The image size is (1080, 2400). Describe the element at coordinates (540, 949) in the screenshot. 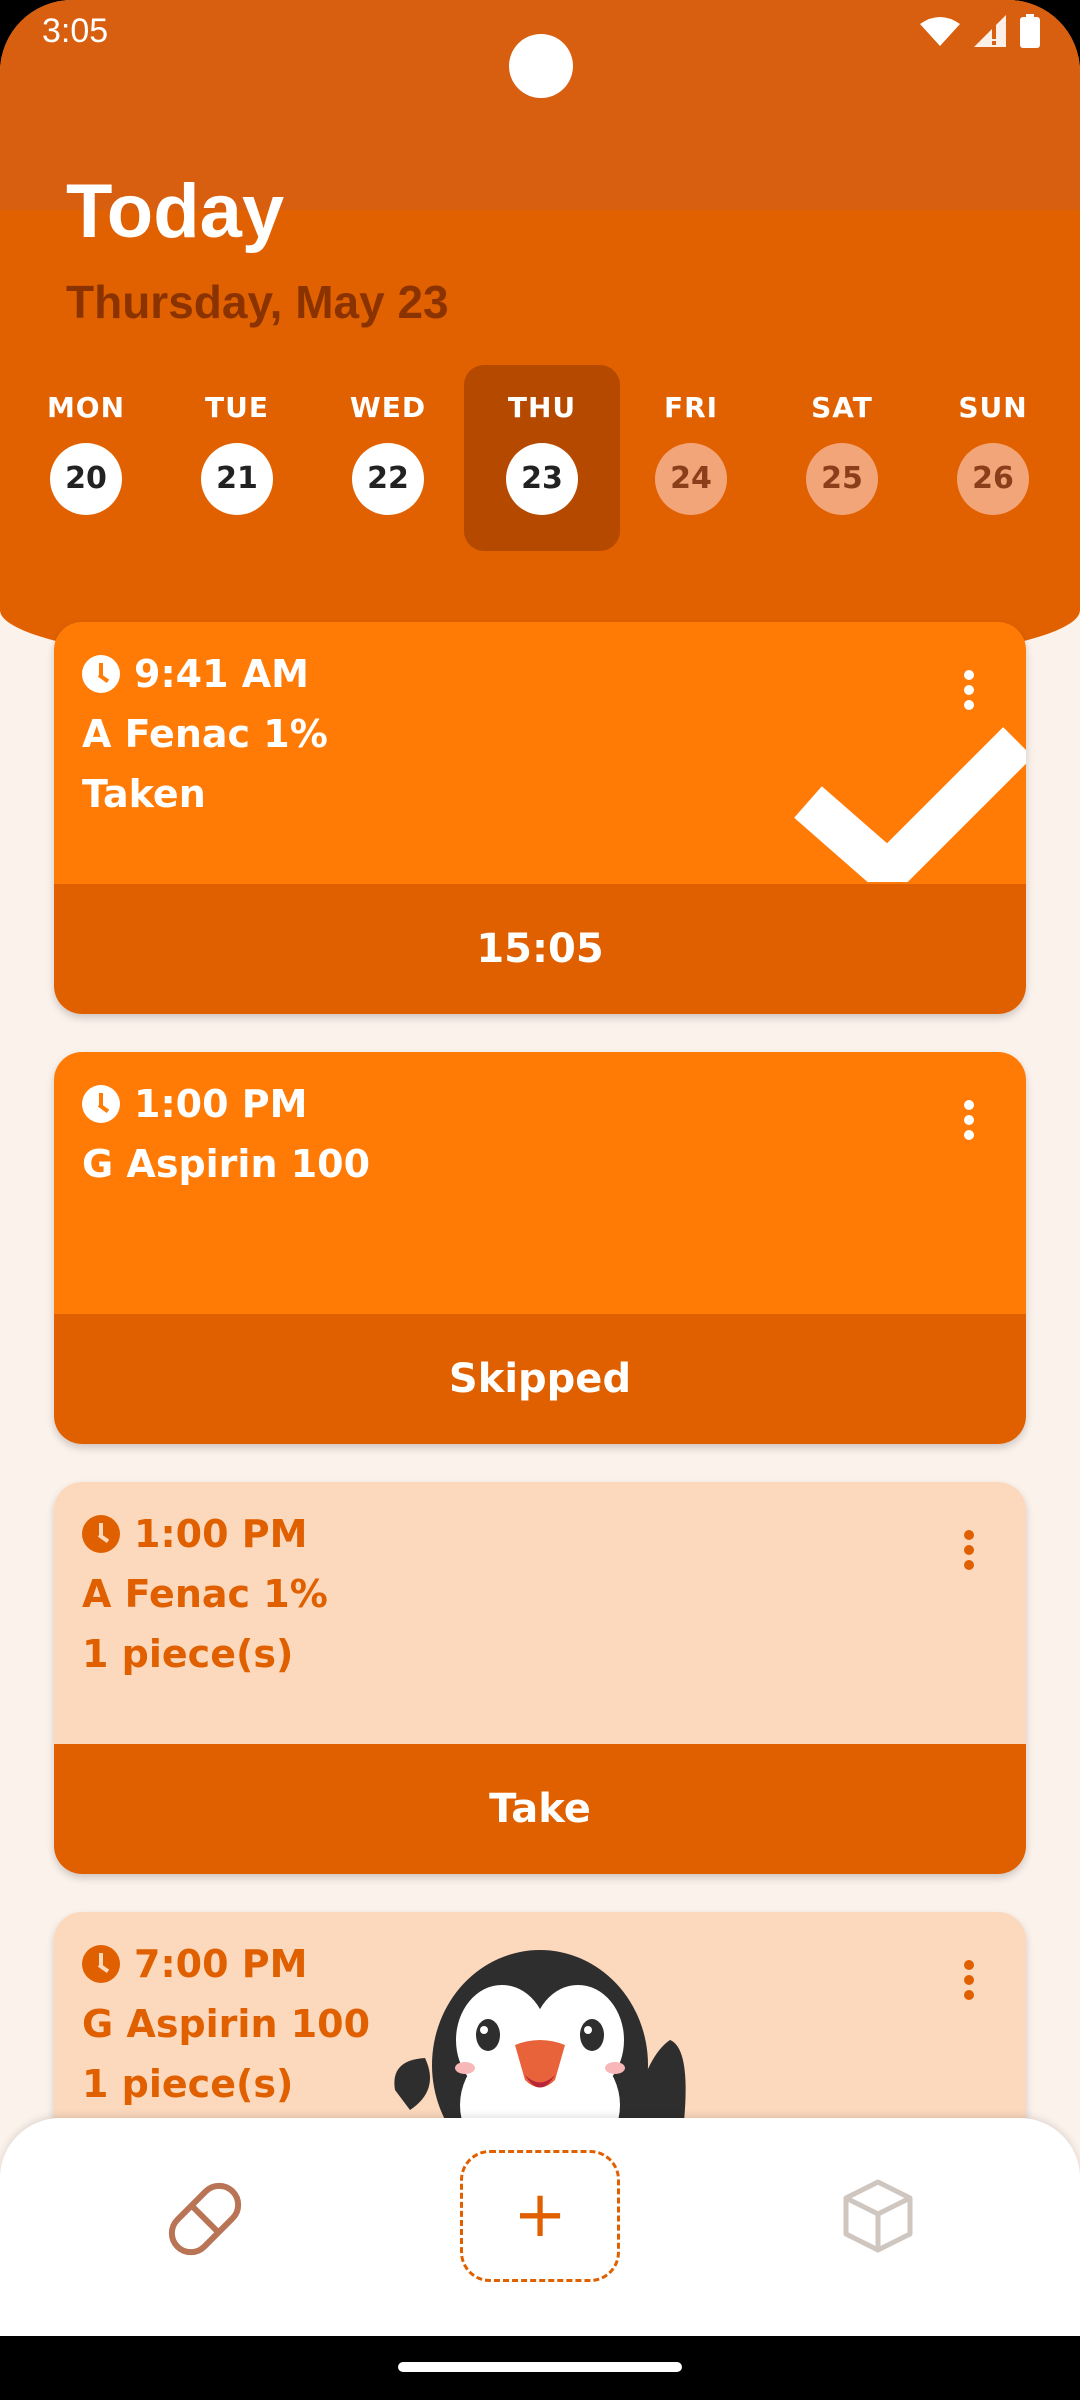

I see `dose-action-button: 15:05` at that location.